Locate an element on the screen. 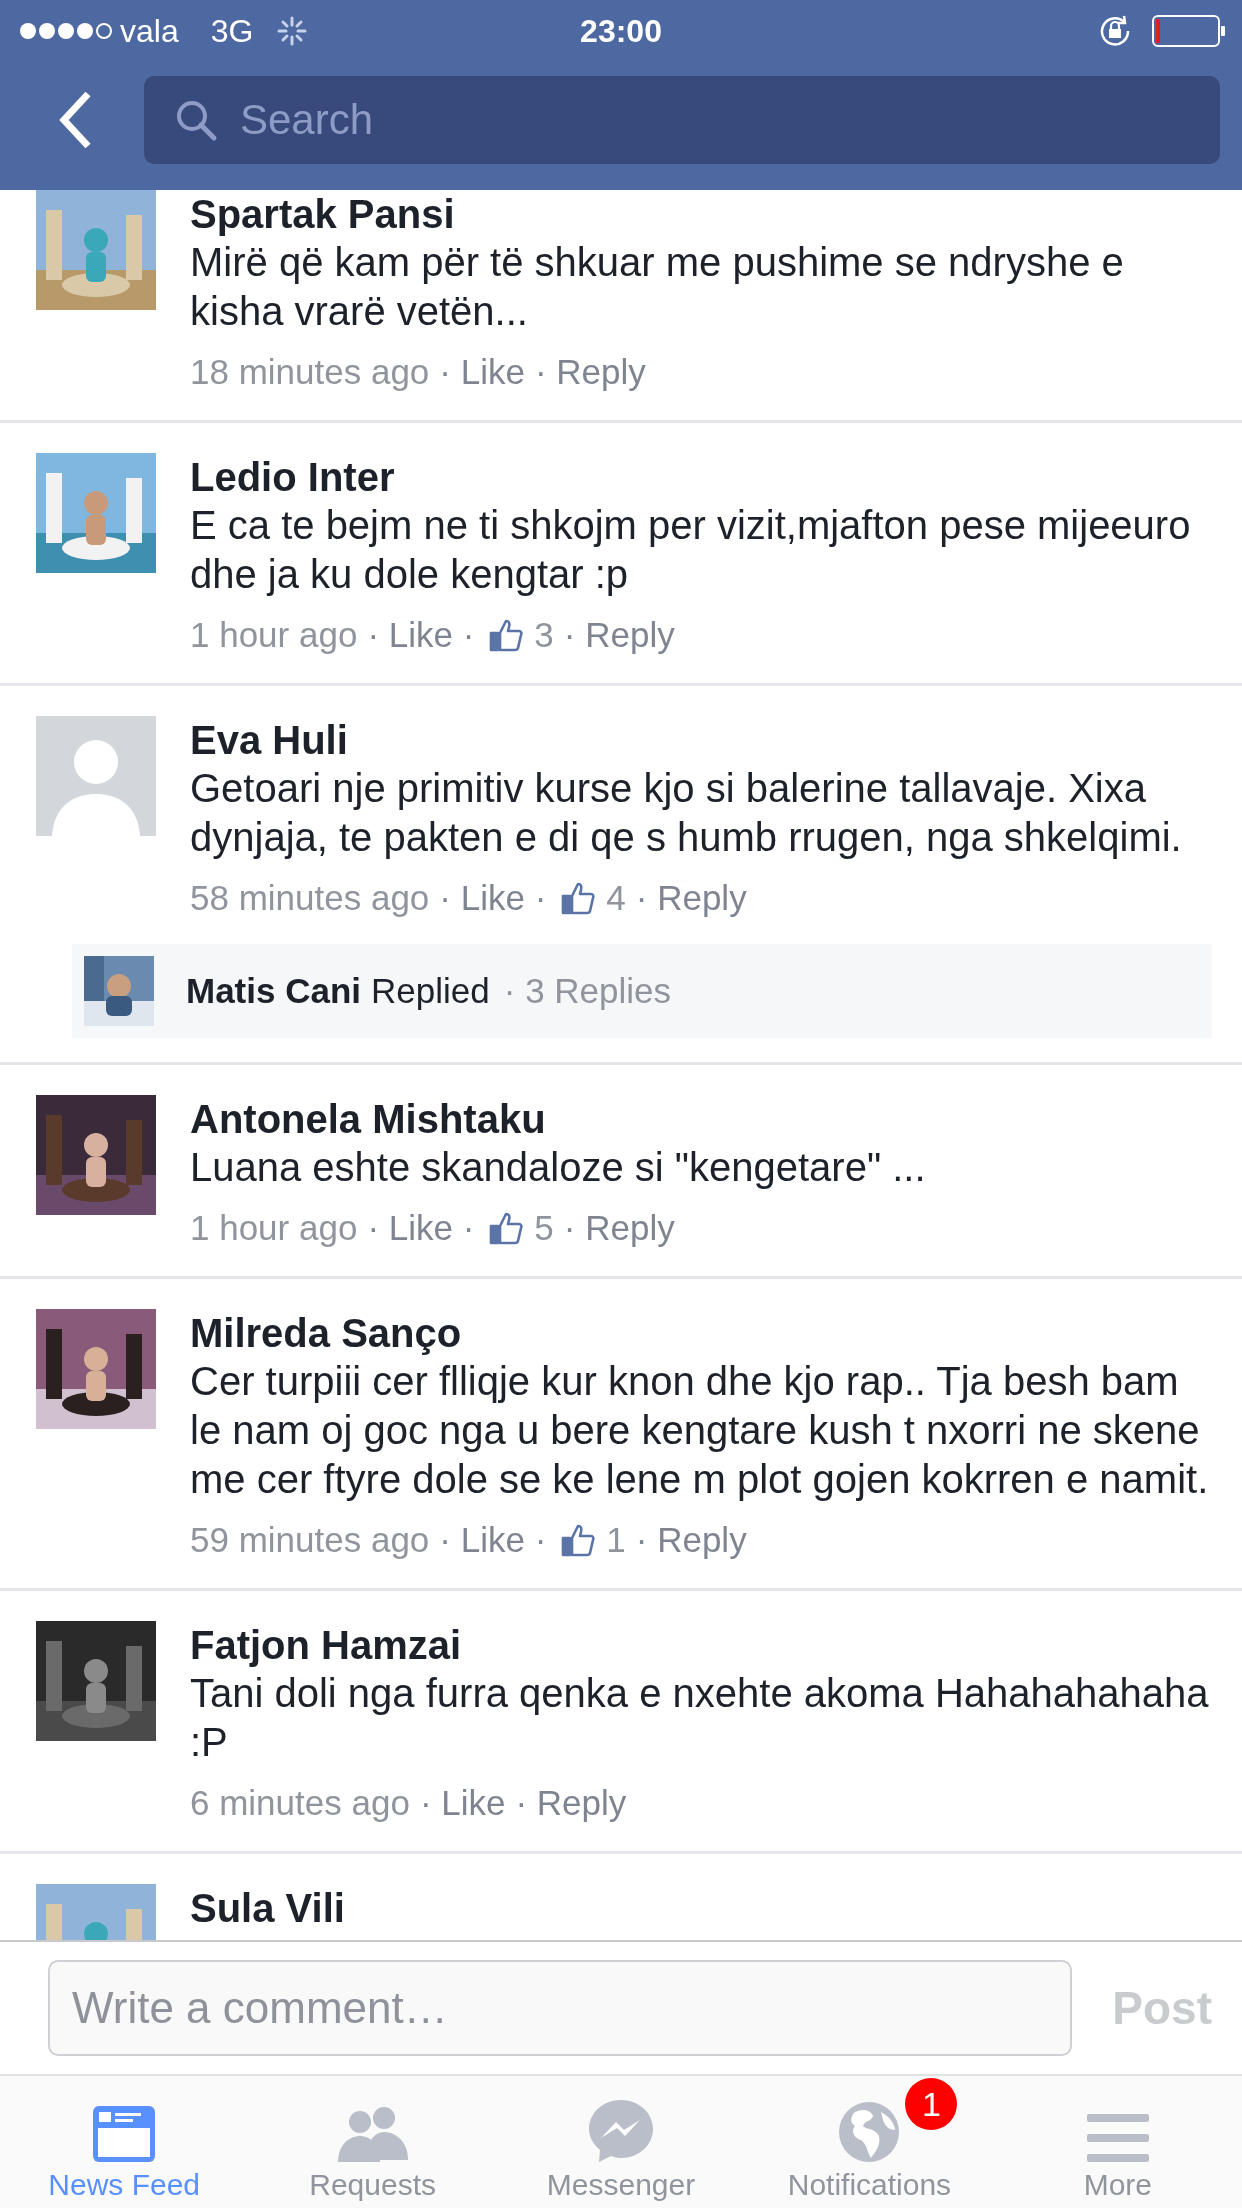 The width and height of the screenshot is (1242, 2208). commenter-name: Antonela Mishtaku is located at coordinates (701, 1119).